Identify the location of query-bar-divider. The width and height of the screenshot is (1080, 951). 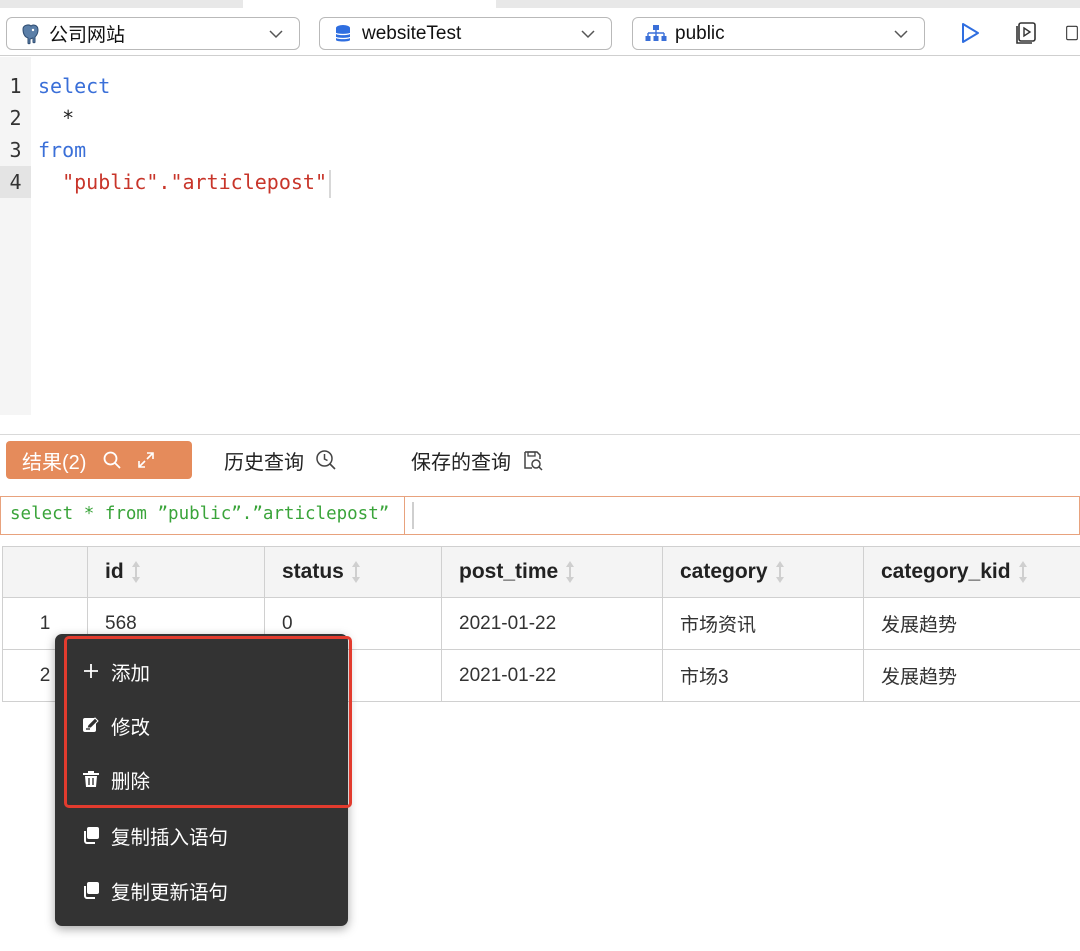
(404, 515).